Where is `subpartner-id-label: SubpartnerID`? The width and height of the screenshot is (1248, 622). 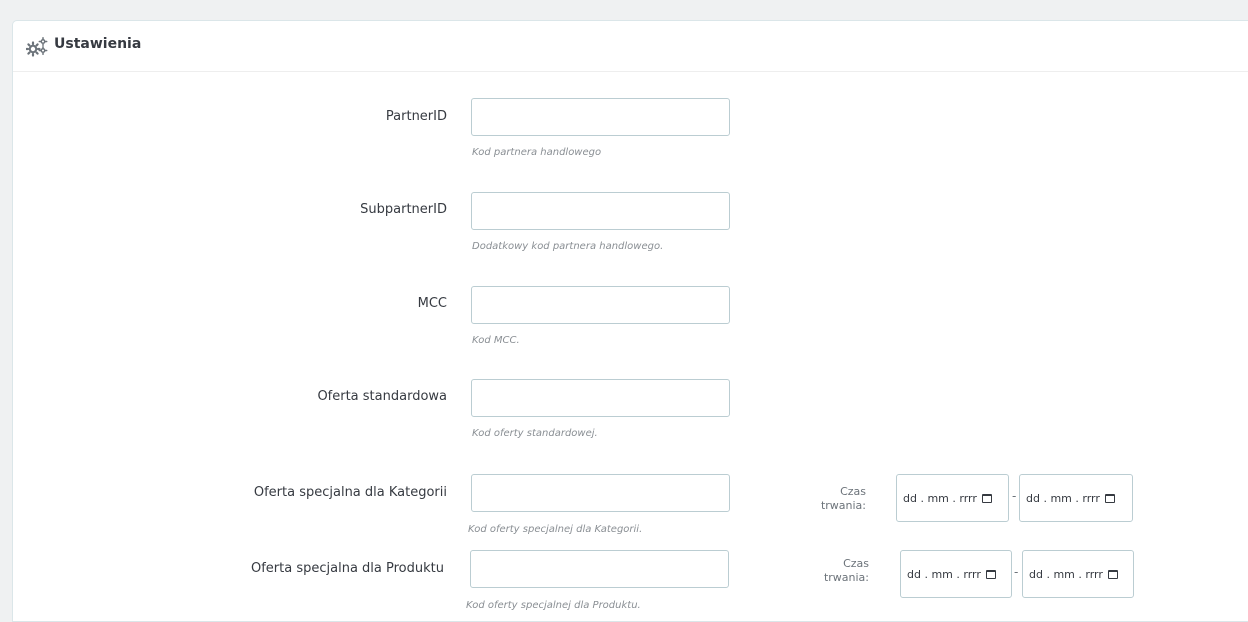
subpartner-id-label: SubpartnerID is located at coordinates (403, 209).